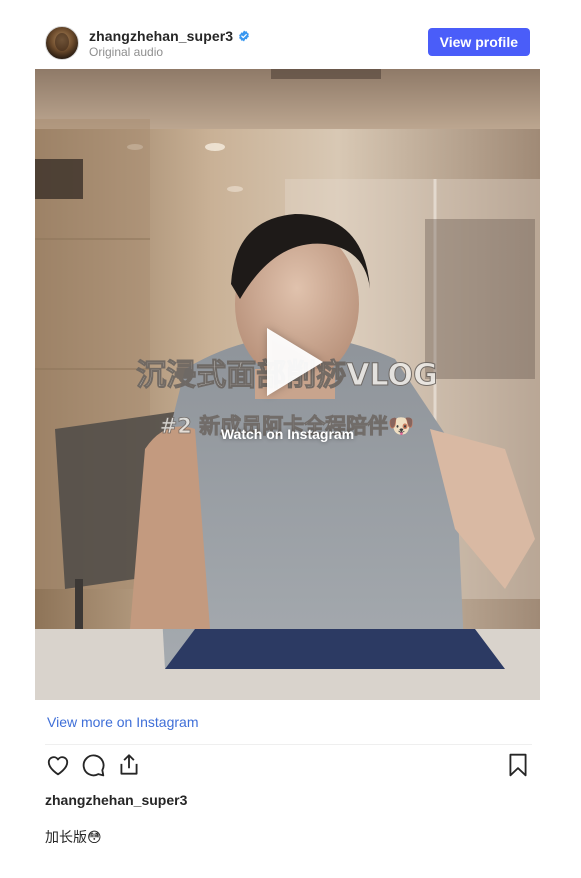  I want to click on share-icon, so click(129, 765).